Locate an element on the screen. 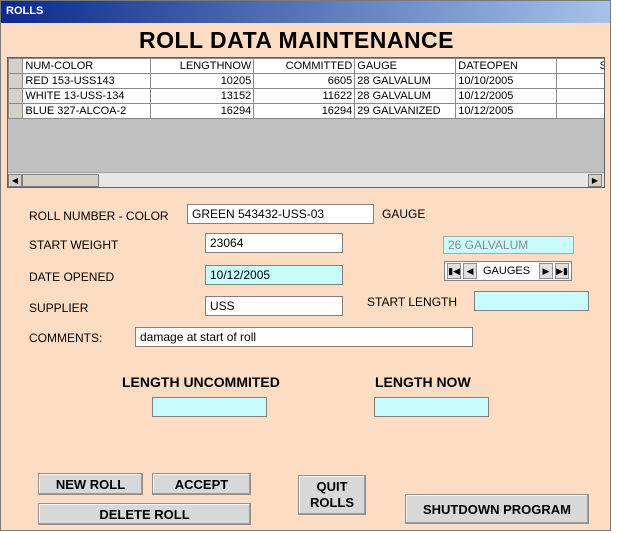  start-length-field is located at coordinates (531, 301).